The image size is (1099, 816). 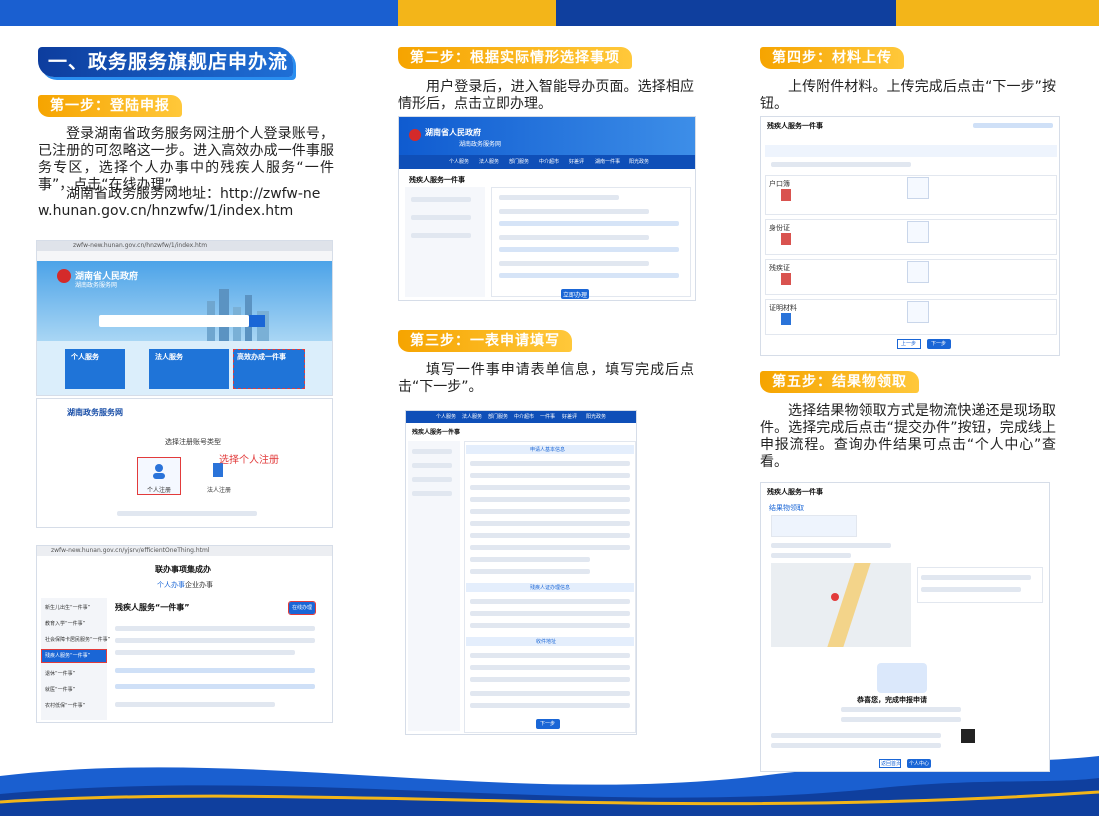 I want to click on result-heading: 结果物领取, so click(x=786, y=508).